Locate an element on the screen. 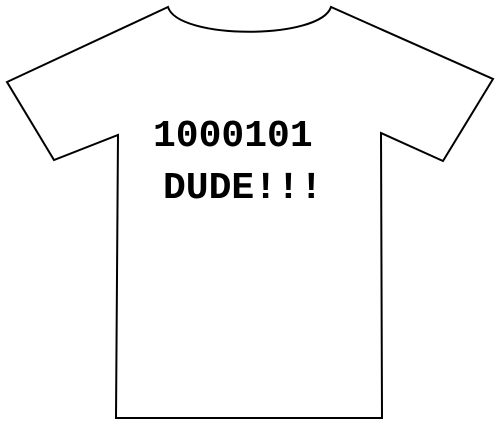  shirt-text-line1: 1000101 is located at coordinates (233, 136).